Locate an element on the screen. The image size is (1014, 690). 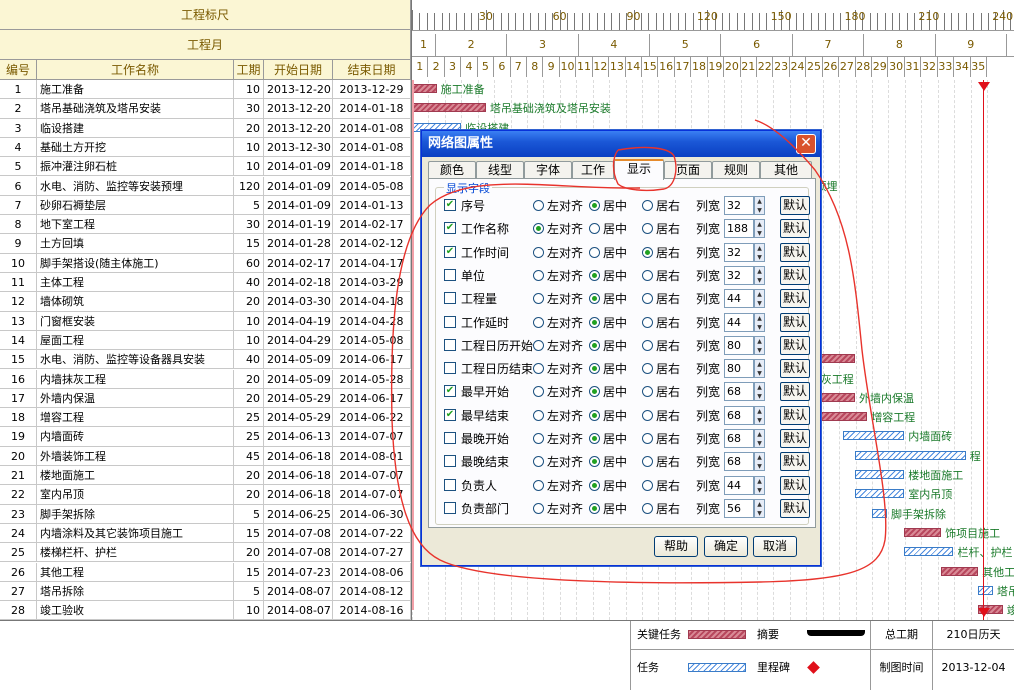
dialog-title-bar: 网络图属性 ✕ is located at coordinates (621, 144).